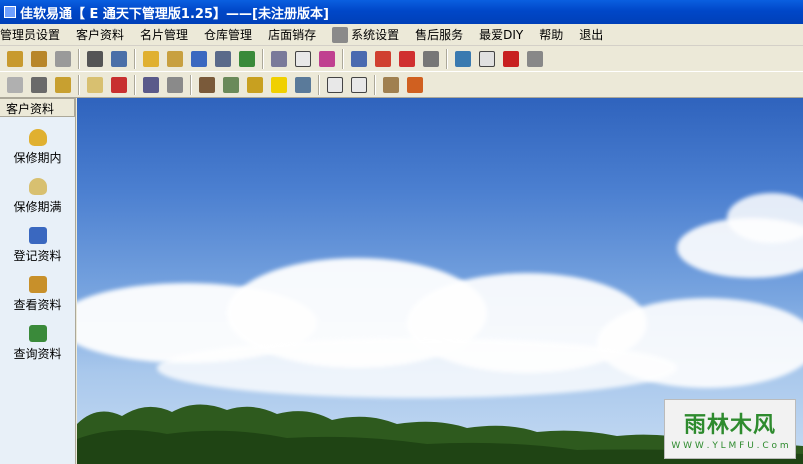 The height and width of the screenshot is (464, 803). I want to click on tb2-tools-button, so click(175, 85).